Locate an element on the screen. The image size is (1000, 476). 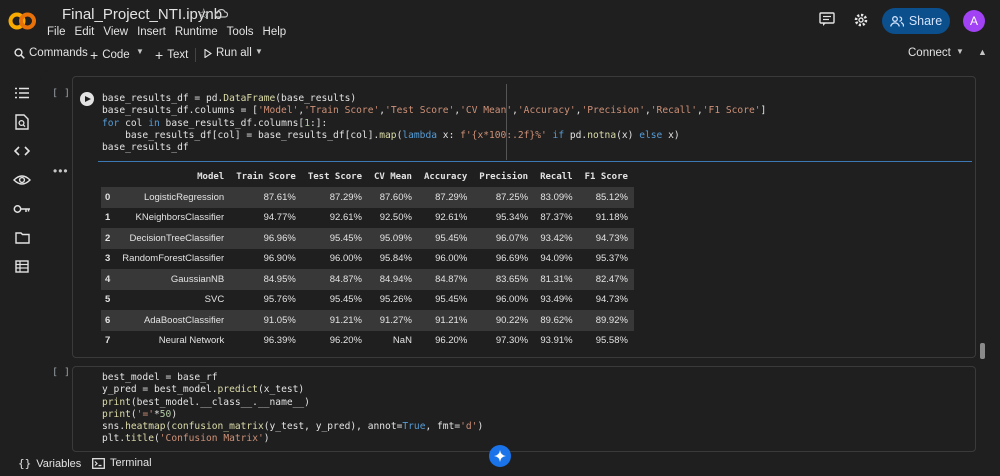
connect-label: Connect is located at coordinates (929, 53).